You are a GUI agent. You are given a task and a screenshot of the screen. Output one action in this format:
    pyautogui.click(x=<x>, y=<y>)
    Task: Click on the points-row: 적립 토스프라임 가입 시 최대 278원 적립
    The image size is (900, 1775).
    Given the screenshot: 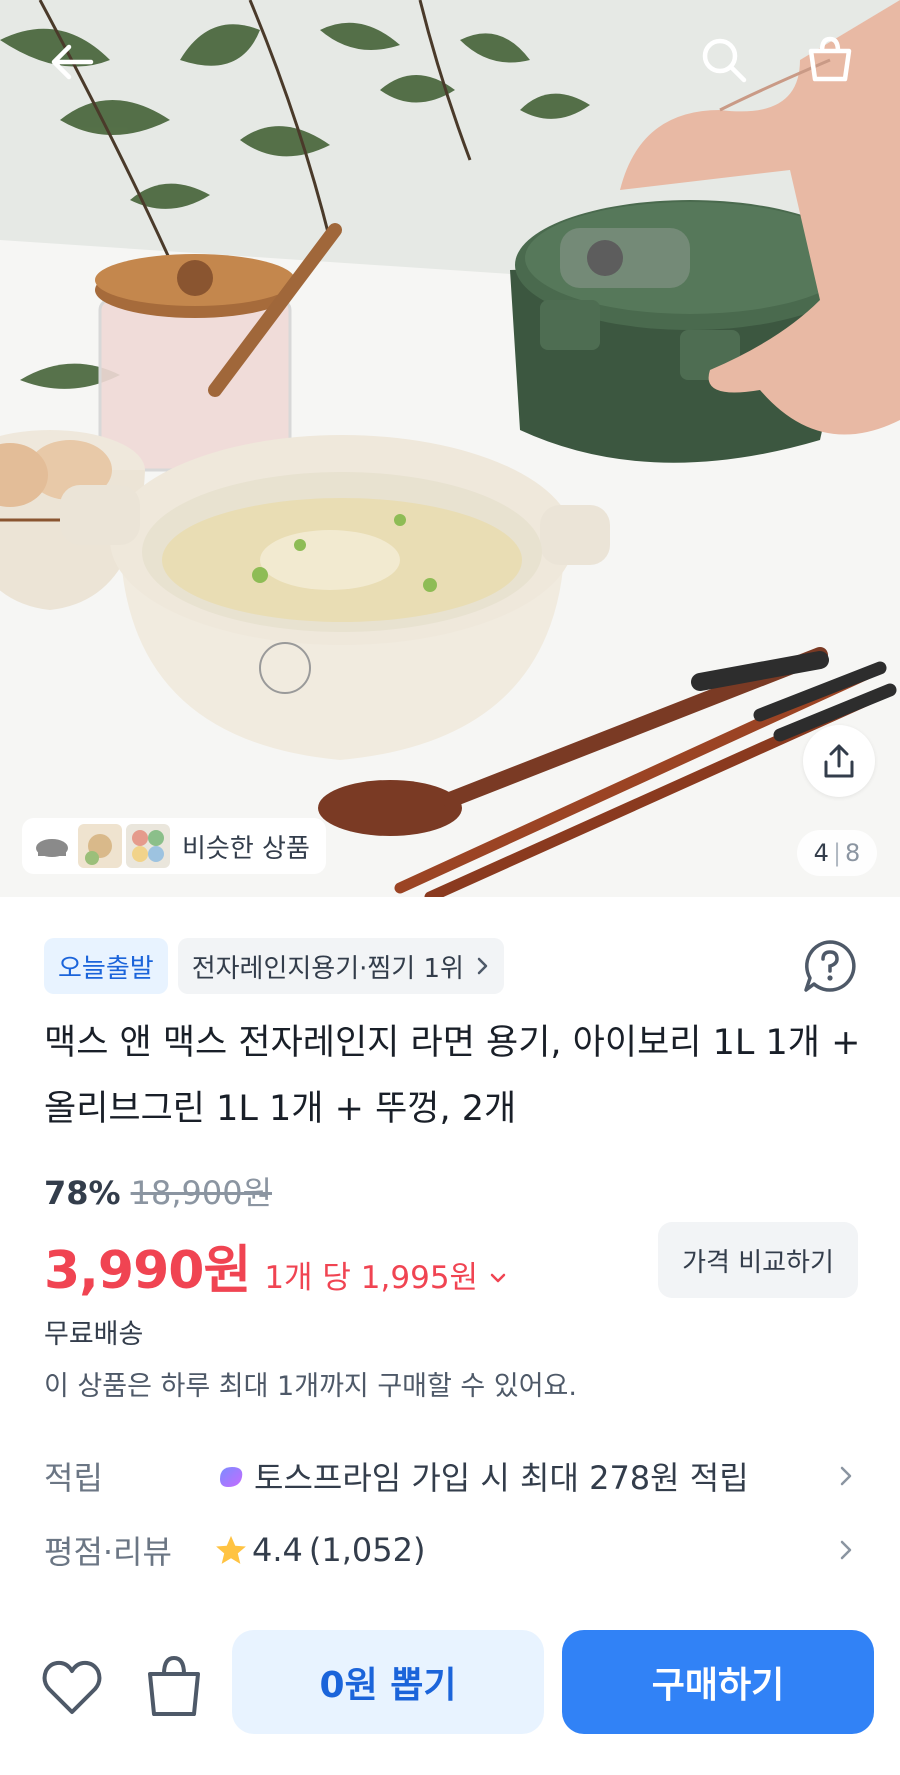 What is the action you would take?
    pyautogui.click(x=452, y=1476)
    